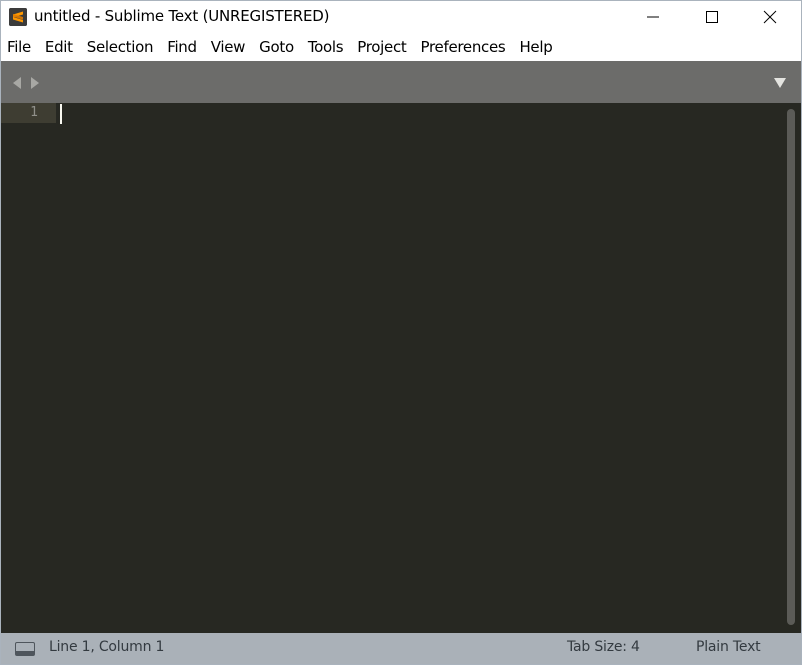  What do you see at coordinates (791, 367) in the screenshot?
I see `vertical-scrollbar` at bounding box center [791, 367].